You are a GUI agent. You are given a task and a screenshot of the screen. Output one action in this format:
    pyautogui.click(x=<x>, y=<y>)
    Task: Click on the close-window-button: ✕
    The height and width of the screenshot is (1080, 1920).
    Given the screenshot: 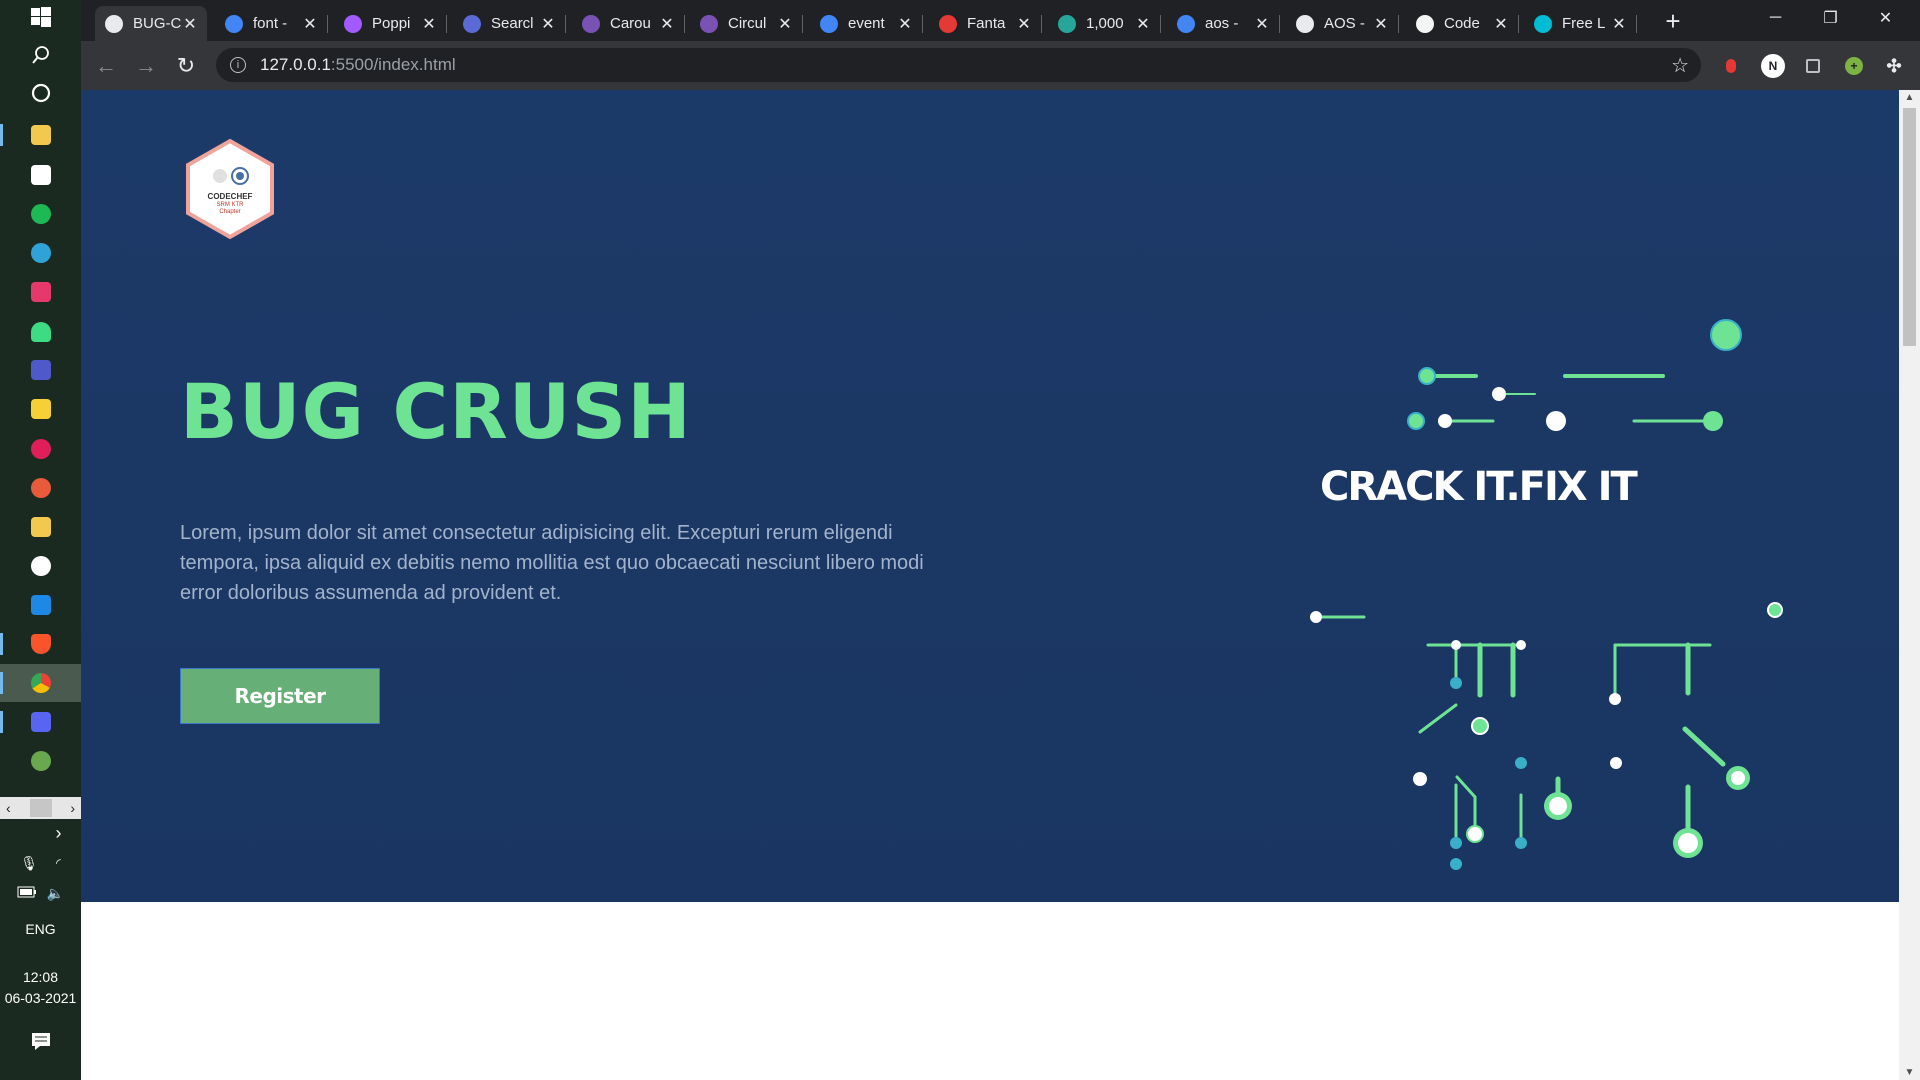 What is the action you would take?
    pyautogui.click(x=1885, y=18)
    